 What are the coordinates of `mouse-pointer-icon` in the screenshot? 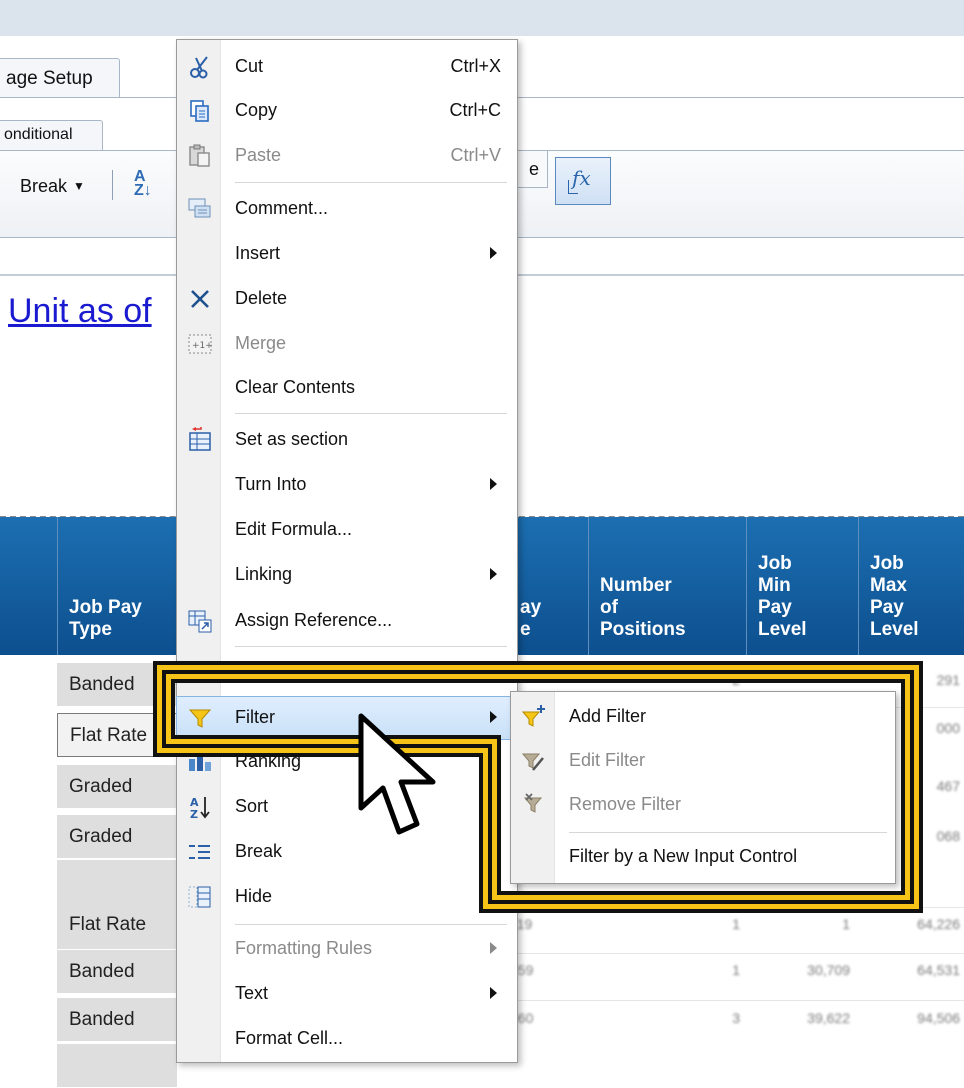 It's located at (397, 774).